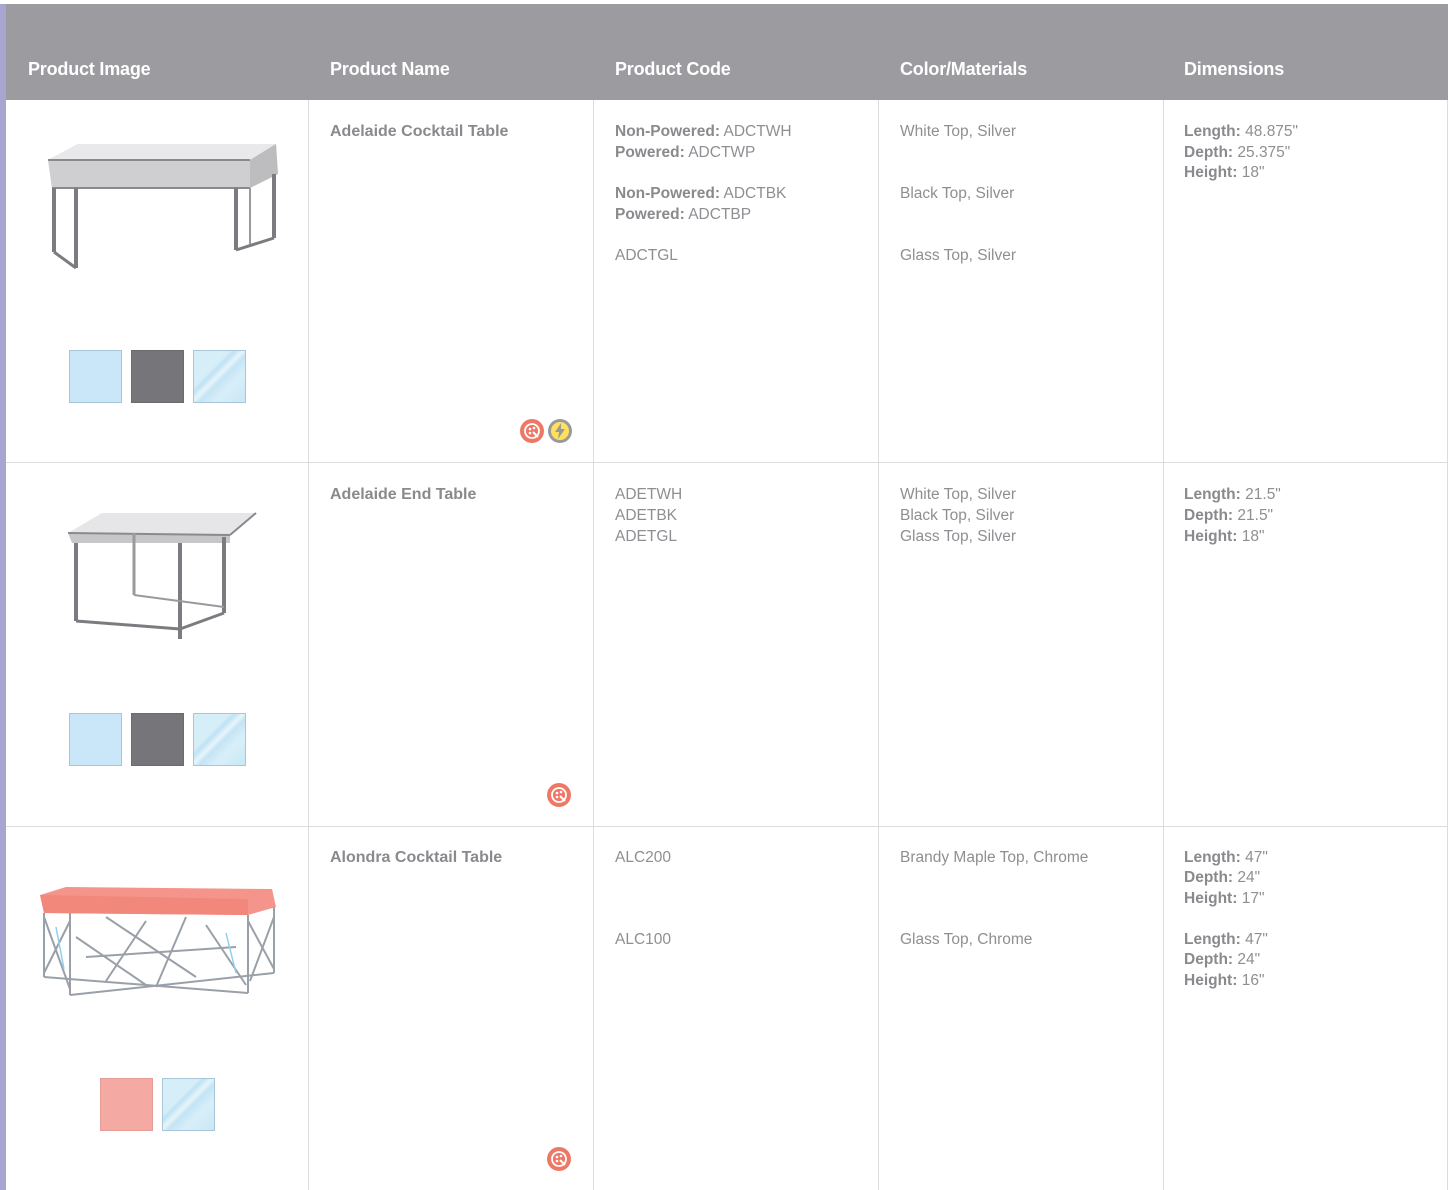  Describe the element at coordinates (1241, 131) in the screenshot. I see `dimension-length: Length: 48.875"` at that location.